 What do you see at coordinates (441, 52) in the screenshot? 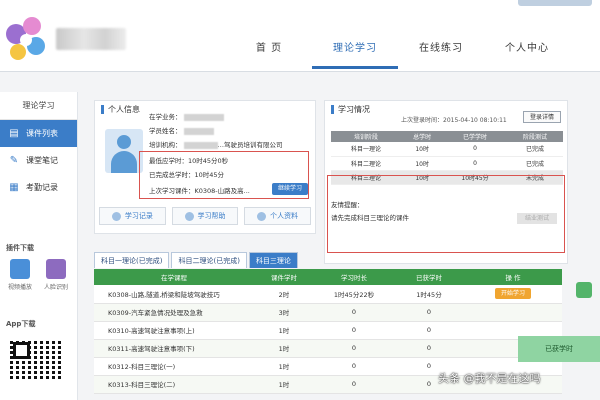
I see `nav-practice: 在线练习` at bounding box center [441, 52].